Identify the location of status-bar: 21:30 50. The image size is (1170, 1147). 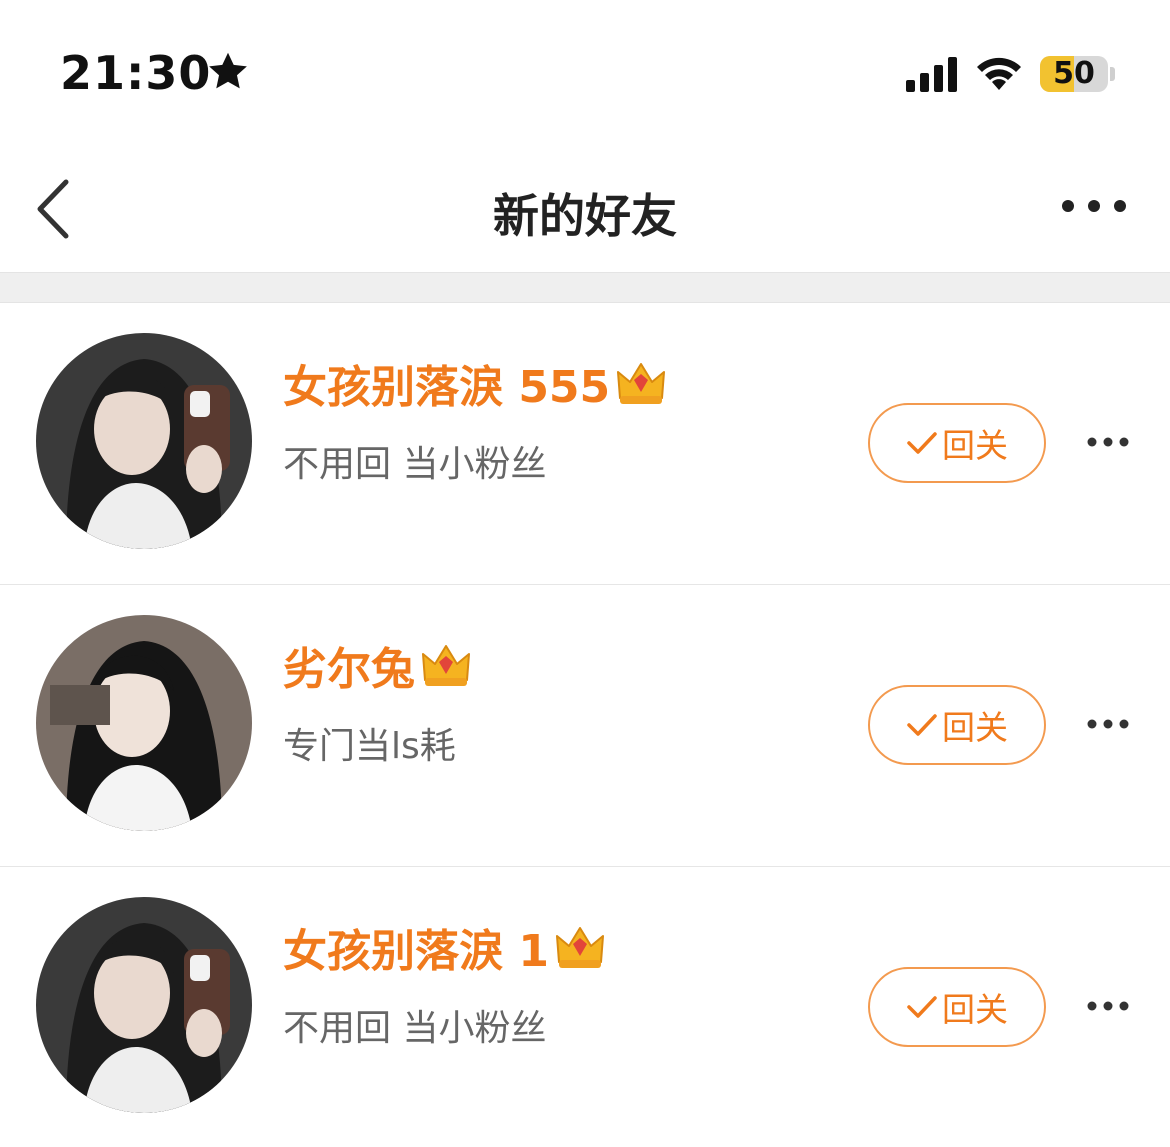
(585, 70).